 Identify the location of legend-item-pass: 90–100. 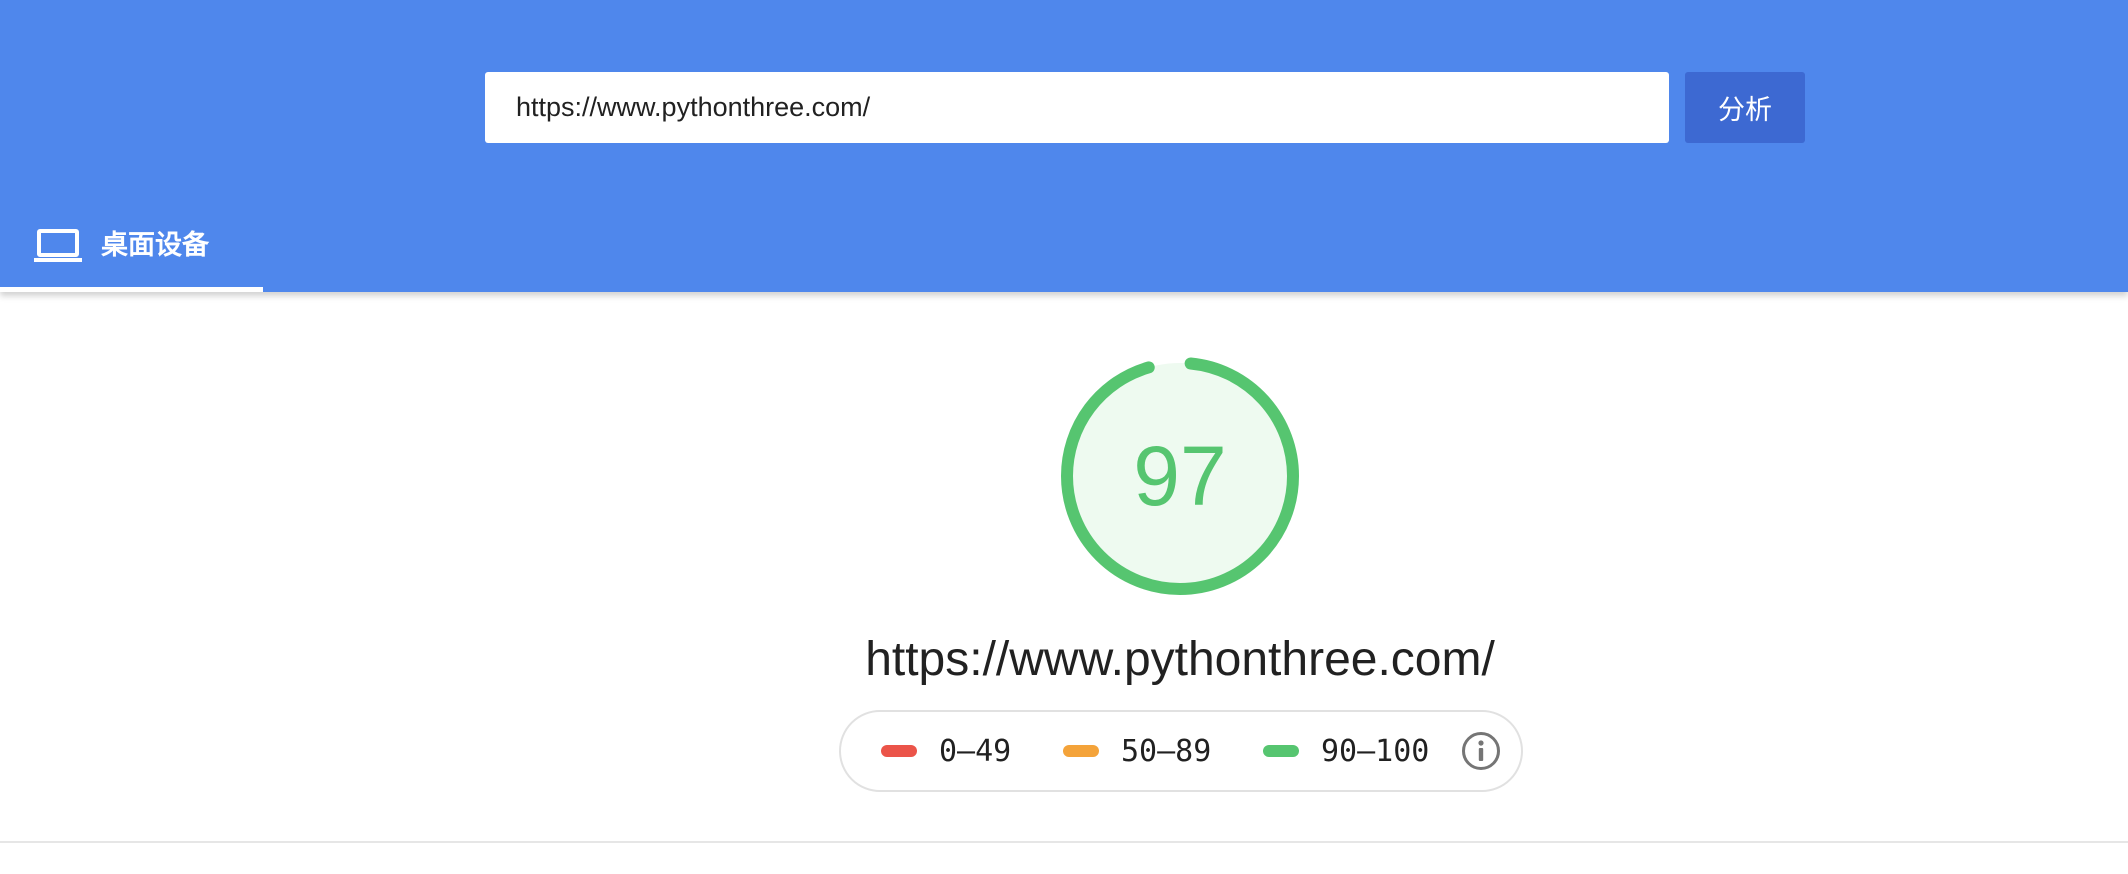
(1346, 751).